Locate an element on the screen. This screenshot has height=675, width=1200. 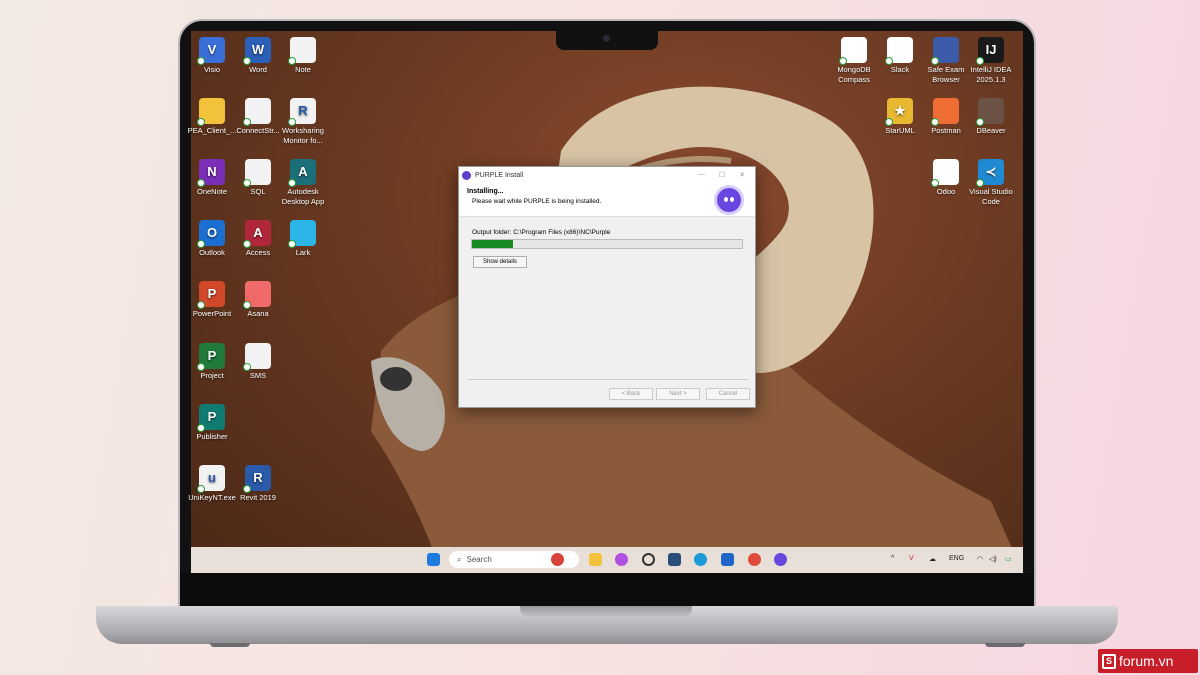
asana-icon is located at coordinates (257, 295).